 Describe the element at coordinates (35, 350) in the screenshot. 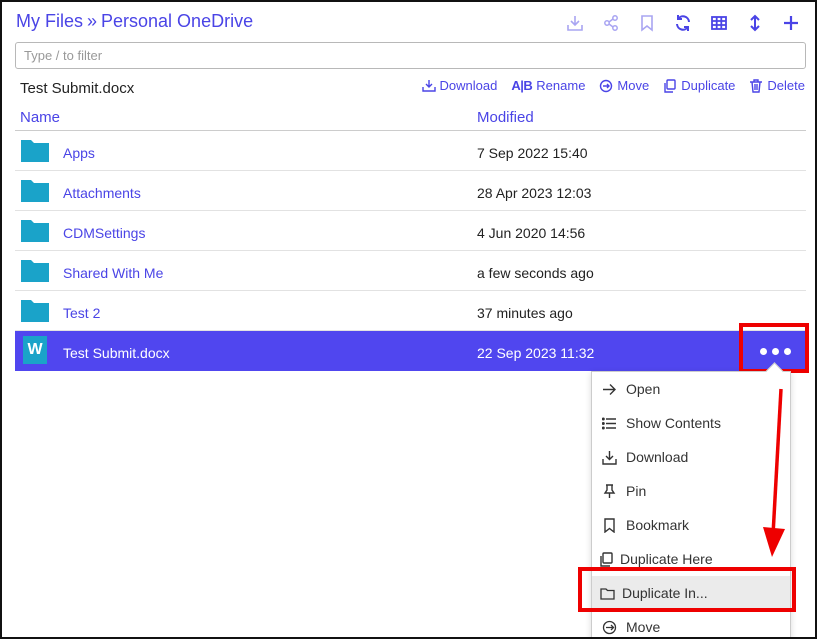

I see `word-document-icon: W` at that location.